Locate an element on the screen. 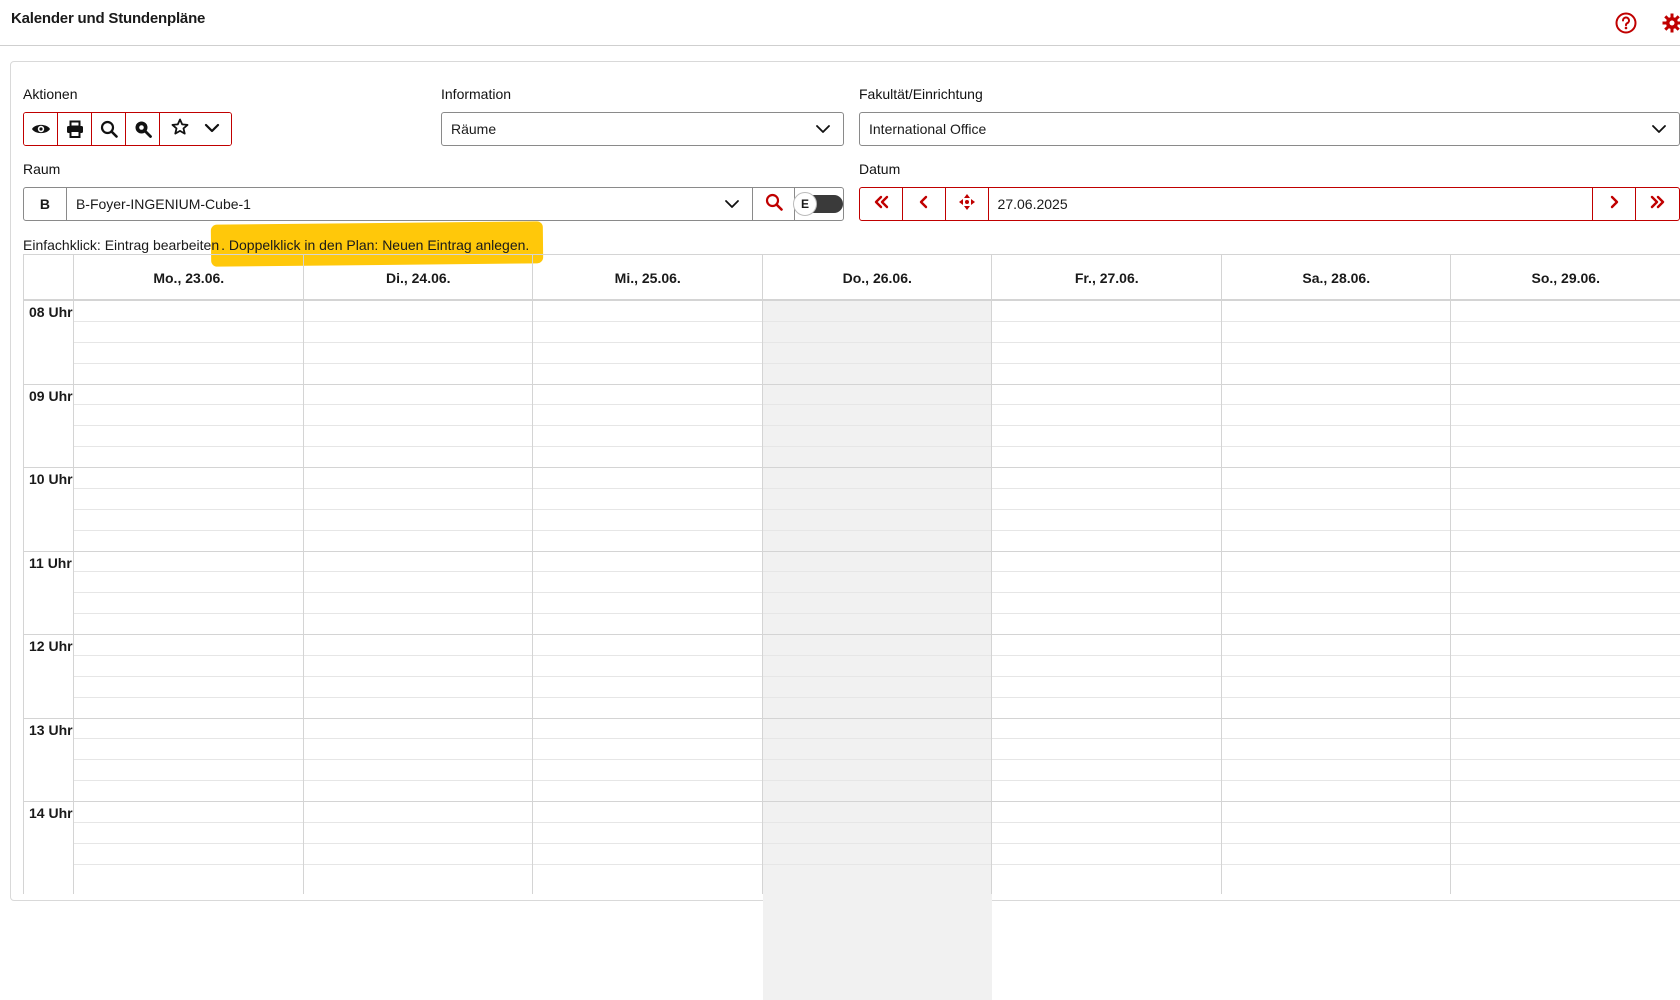 This screenshot has width=1680, height=1000. date-label: Datum is located at coordinates (879, 169).